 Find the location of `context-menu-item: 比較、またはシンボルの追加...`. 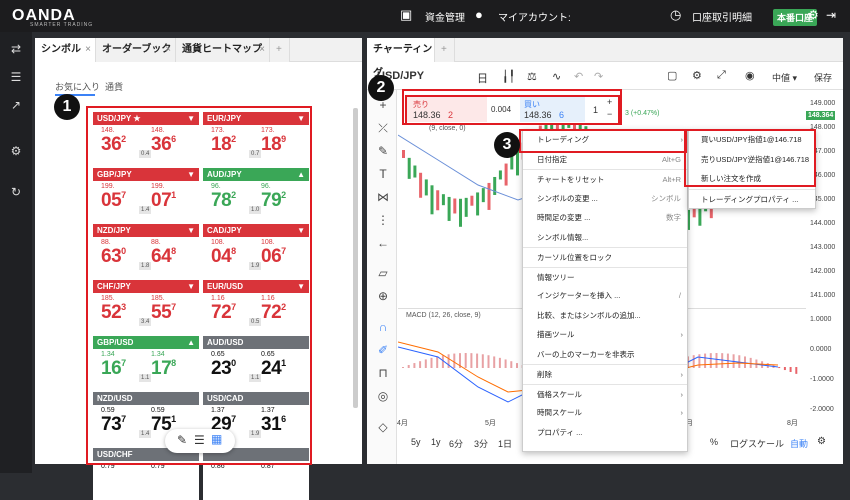

context-menu-item: 比較、またはシンボルの追加... is located at coordinates (605, 316).